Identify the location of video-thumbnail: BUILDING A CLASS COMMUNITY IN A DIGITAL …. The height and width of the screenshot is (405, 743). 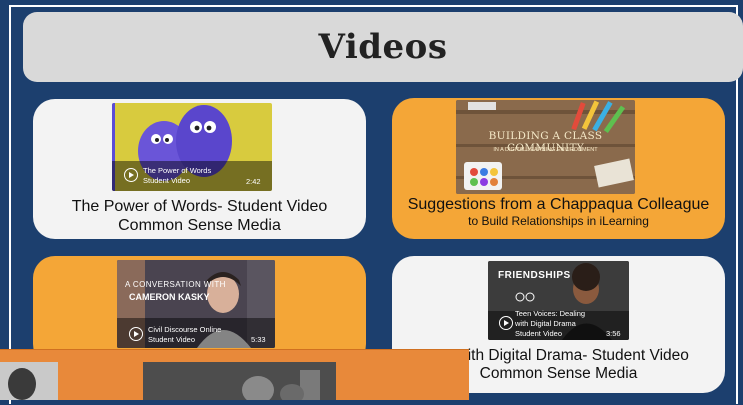
(545, 147).